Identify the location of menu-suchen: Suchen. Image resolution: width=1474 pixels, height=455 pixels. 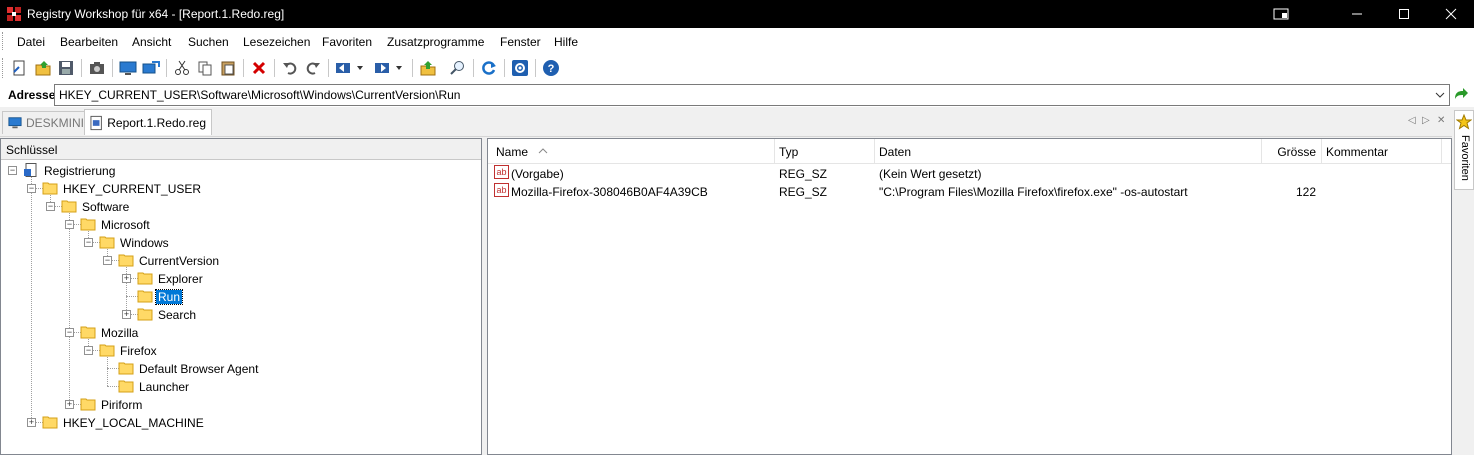
(208, 42).